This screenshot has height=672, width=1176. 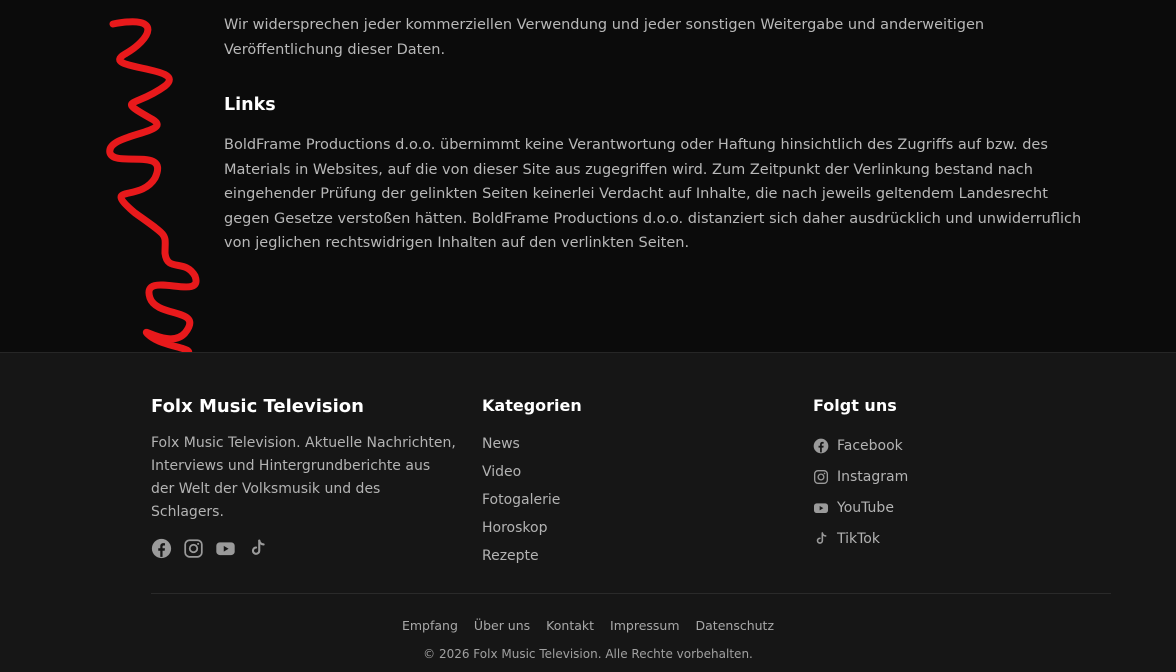 What do you see at coordinates (570, 625) in the screenshot?
I see `footer-link-kontakt: Kontakt` at bounding box center [570, 625].